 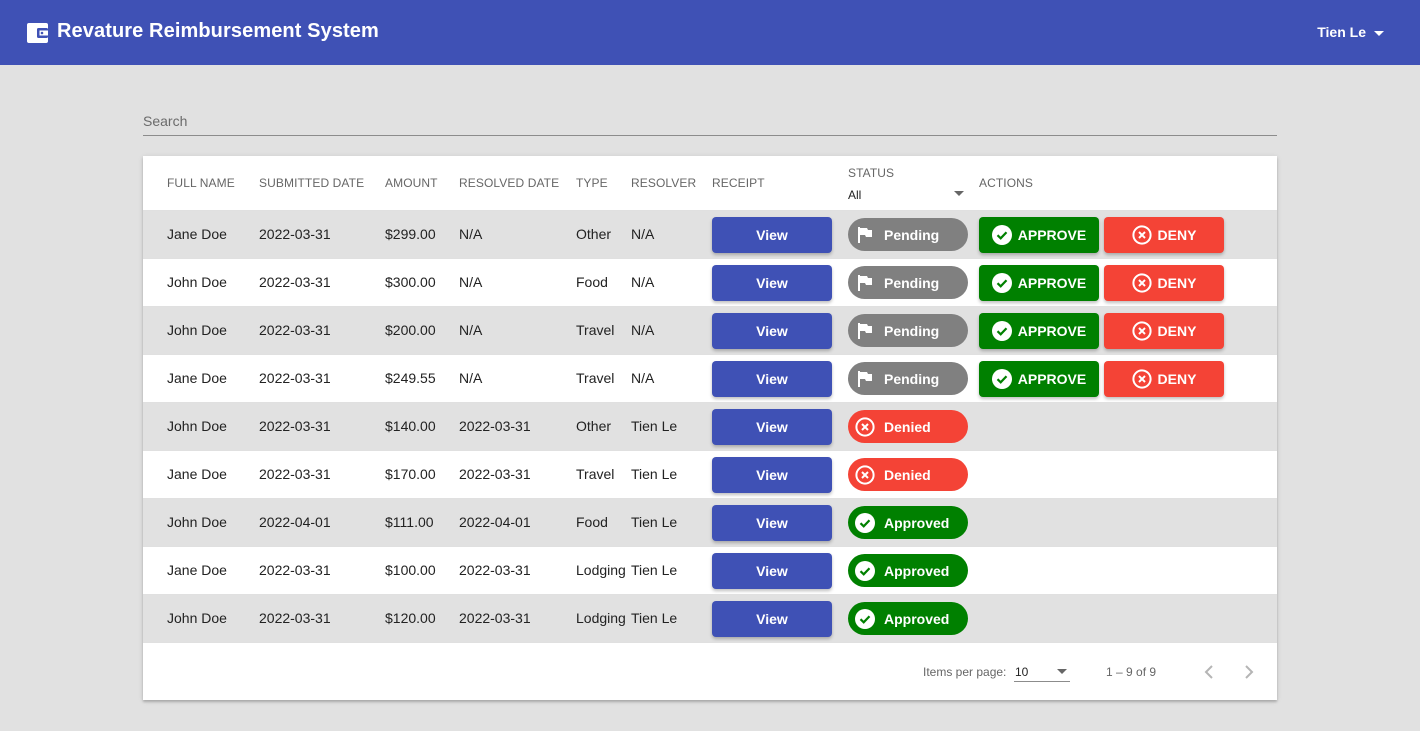 I want to click on header-submitted-date: SUBMITTED DATE, so click(x=311, y=183).